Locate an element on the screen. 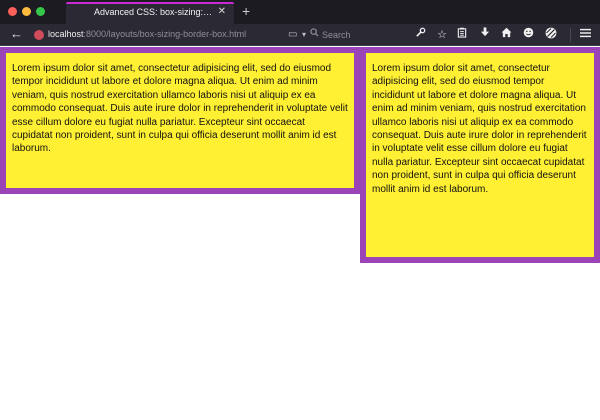 The image size is (600, 420). window-close-button is located at coordinates (12, 11).